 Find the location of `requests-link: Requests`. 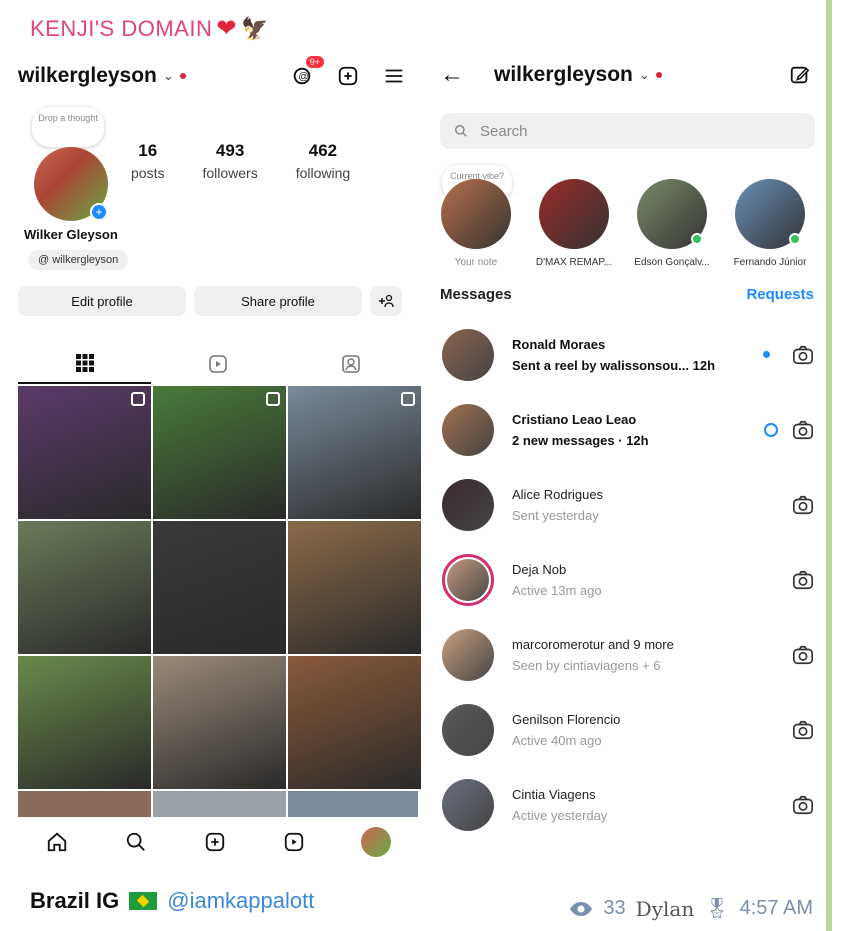

requests-link: Requests is located at coordinates (780, 294).